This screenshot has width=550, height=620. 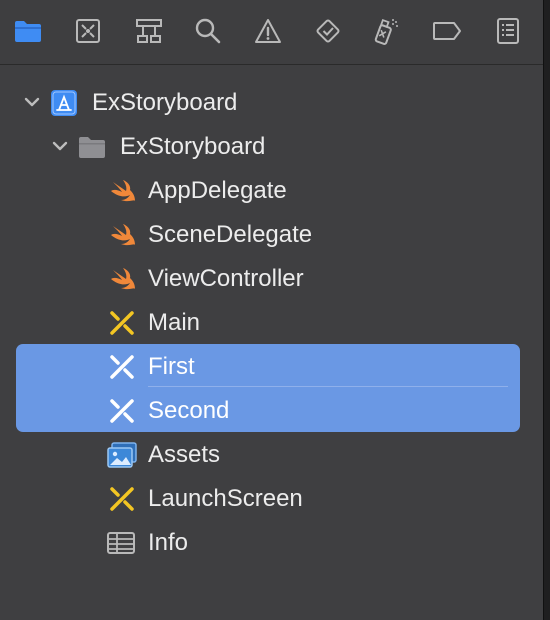 I want to click on search-icon, so click(x=208, y=31).